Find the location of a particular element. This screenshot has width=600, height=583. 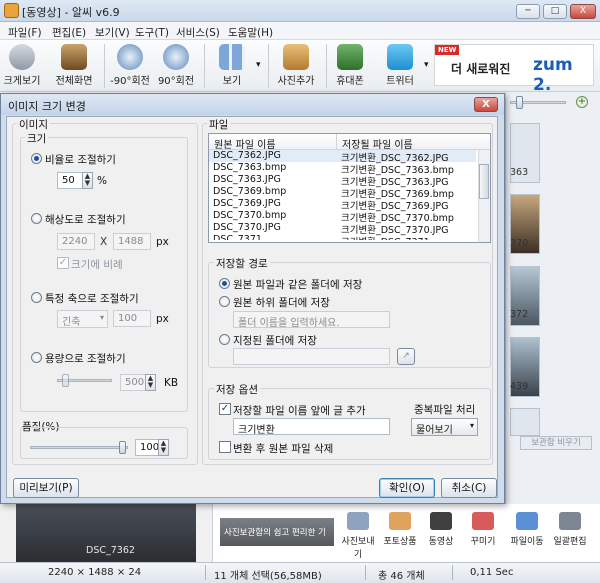

zoom-slider-thumb is located at coordinates (519, 102).